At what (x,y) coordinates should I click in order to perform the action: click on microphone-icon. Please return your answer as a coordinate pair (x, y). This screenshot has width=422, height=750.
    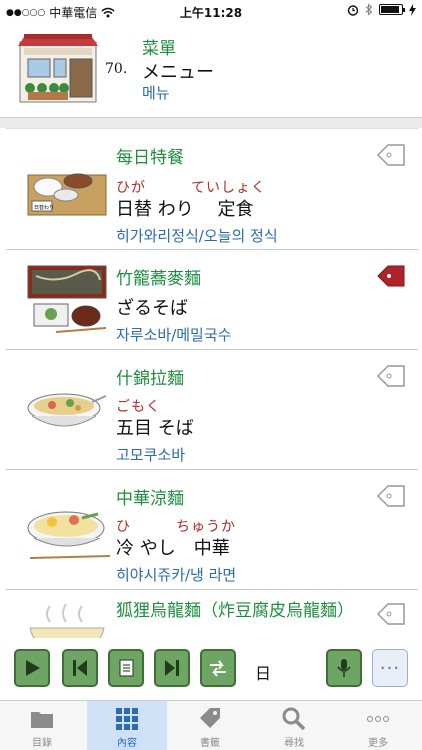
    Looking at the image, I should click on (344, 668).